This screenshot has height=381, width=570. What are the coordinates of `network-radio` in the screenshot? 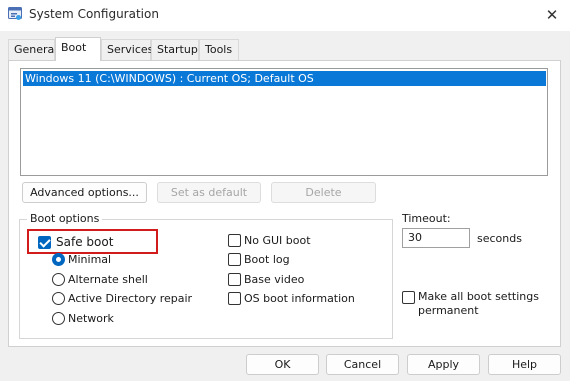 It's located at (58, 318).